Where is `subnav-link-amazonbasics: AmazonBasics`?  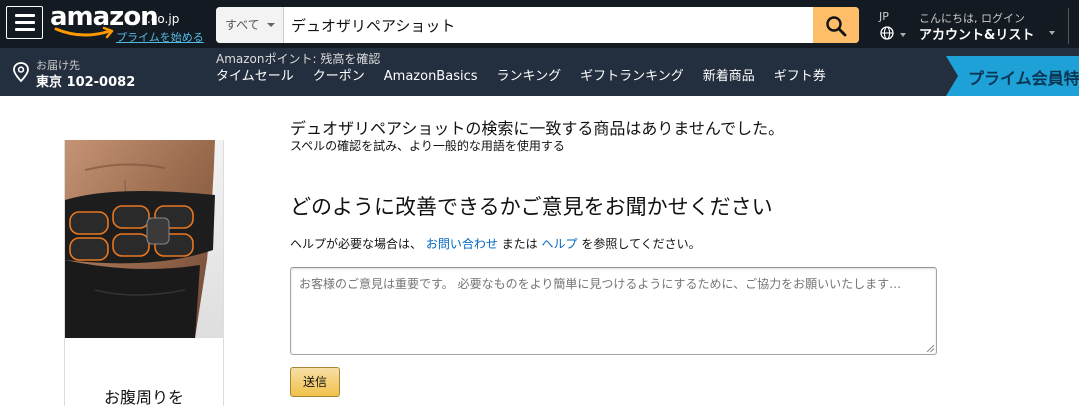
subnav-link-amazonbasics: AmazonBasics is located at coordinates (431, 78).